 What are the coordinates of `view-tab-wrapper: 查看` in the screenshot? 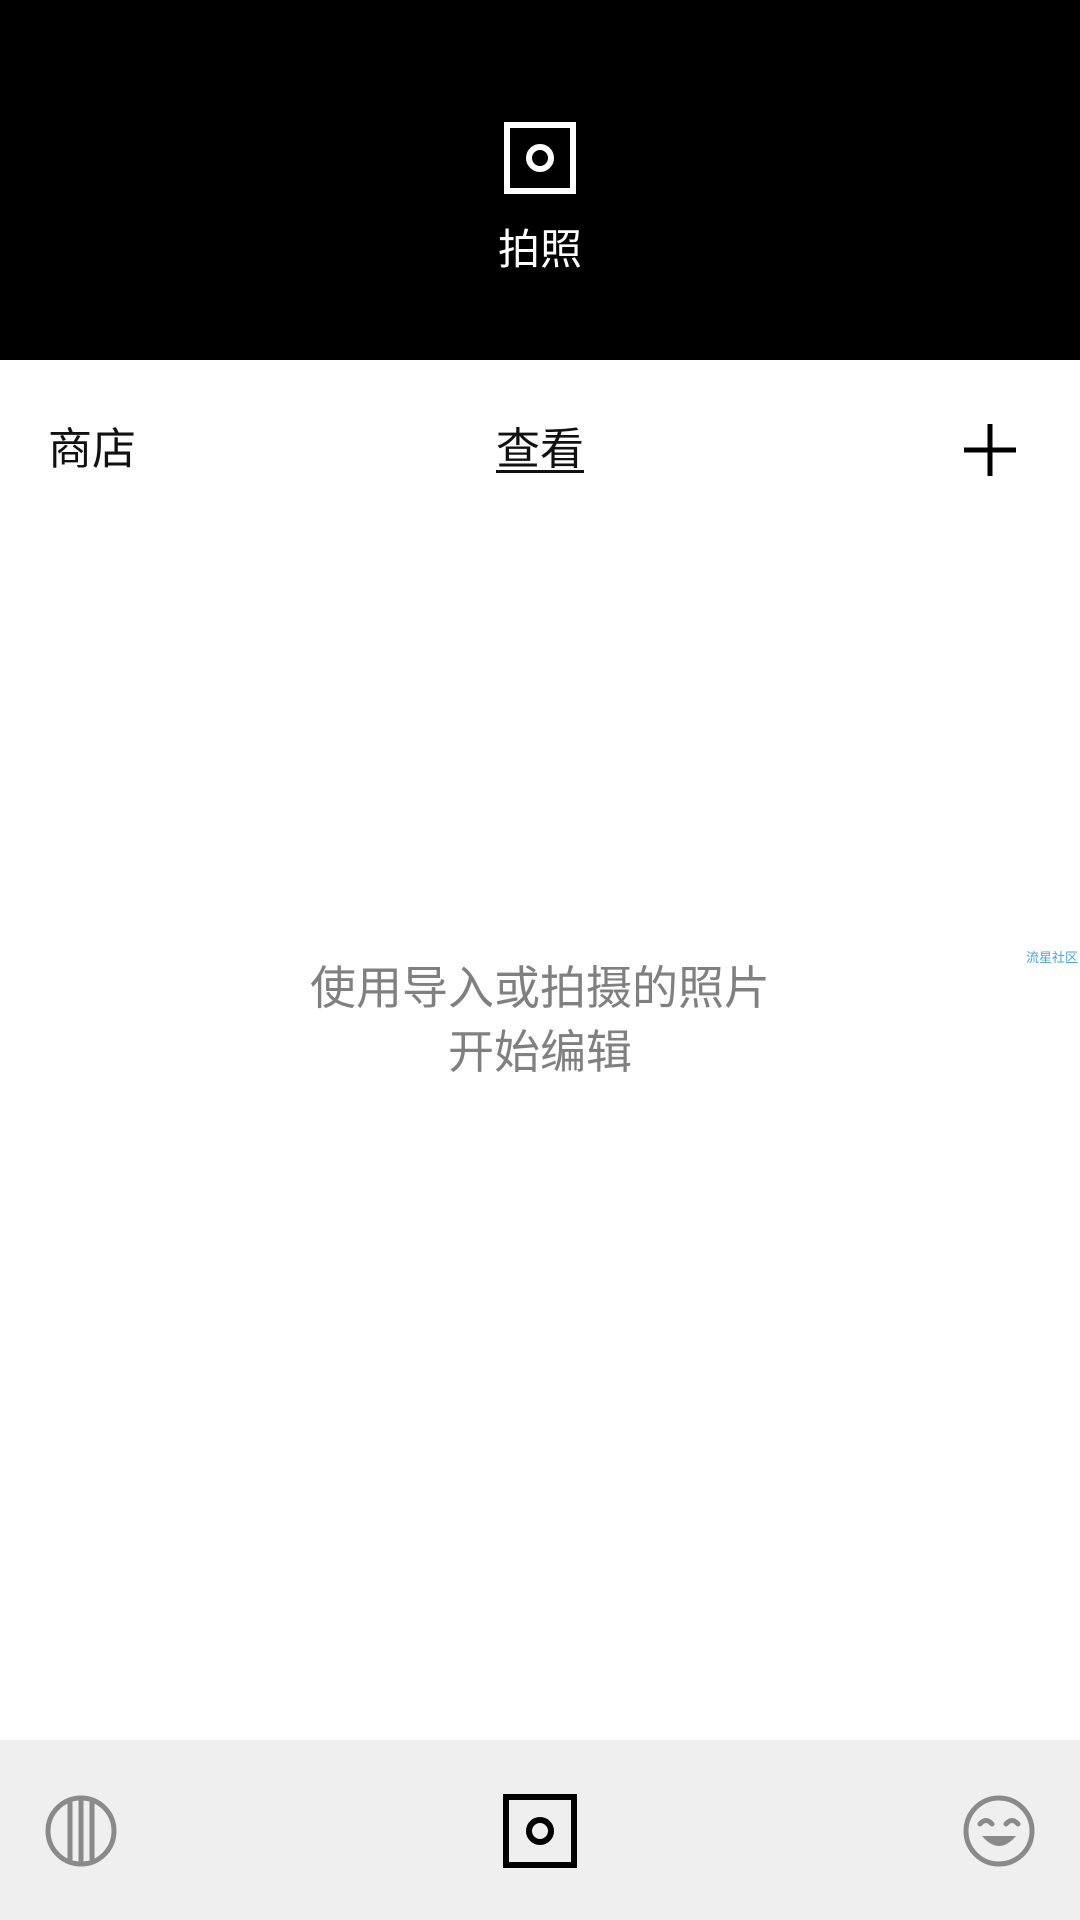 It's located at (540, 450).